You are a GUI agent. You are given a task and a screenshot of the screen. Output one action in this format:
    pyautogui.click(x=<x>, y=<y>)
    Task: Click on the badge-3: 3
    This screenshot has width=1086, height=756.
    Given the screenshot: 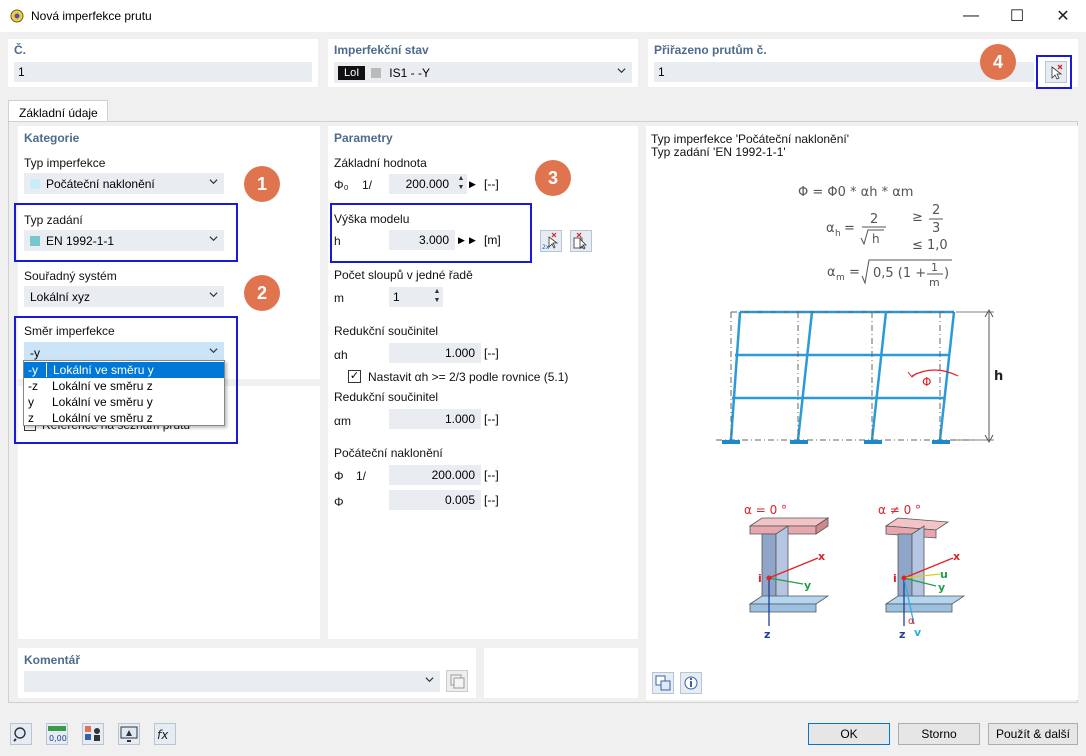 What is the action you would take?
    pyautogui.click(x=553, y=178)
    